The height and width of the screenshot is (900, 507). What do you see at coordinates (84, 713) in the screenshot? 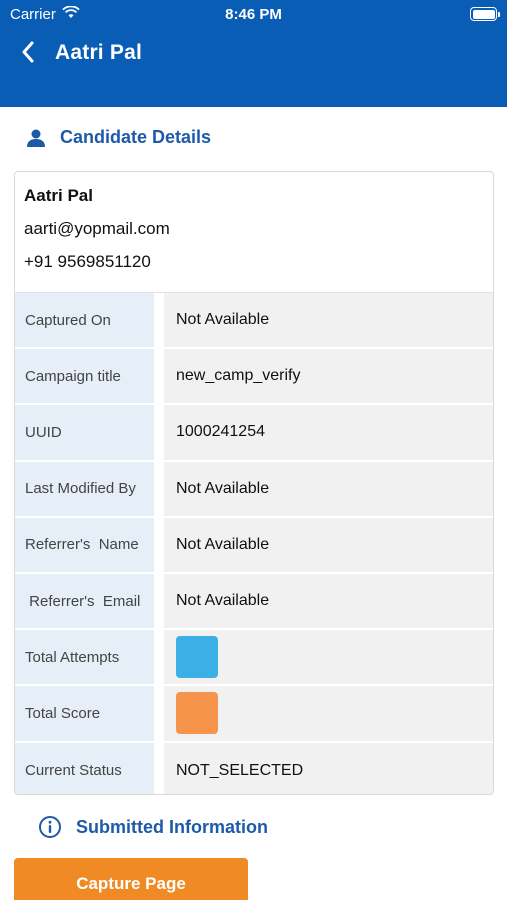
I see `row-label: Total Score` at bounding box center [84, 713].